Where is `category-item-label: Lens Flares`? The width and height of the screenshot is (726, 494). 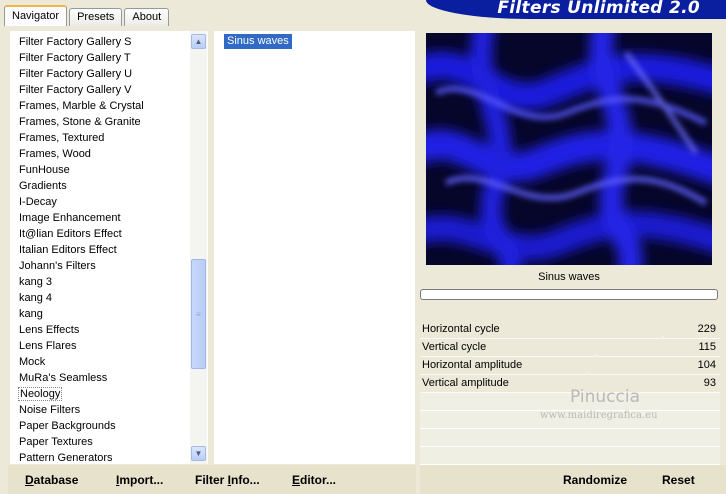 category-item-label: Lens Flares is located at coordinates (48, 346).